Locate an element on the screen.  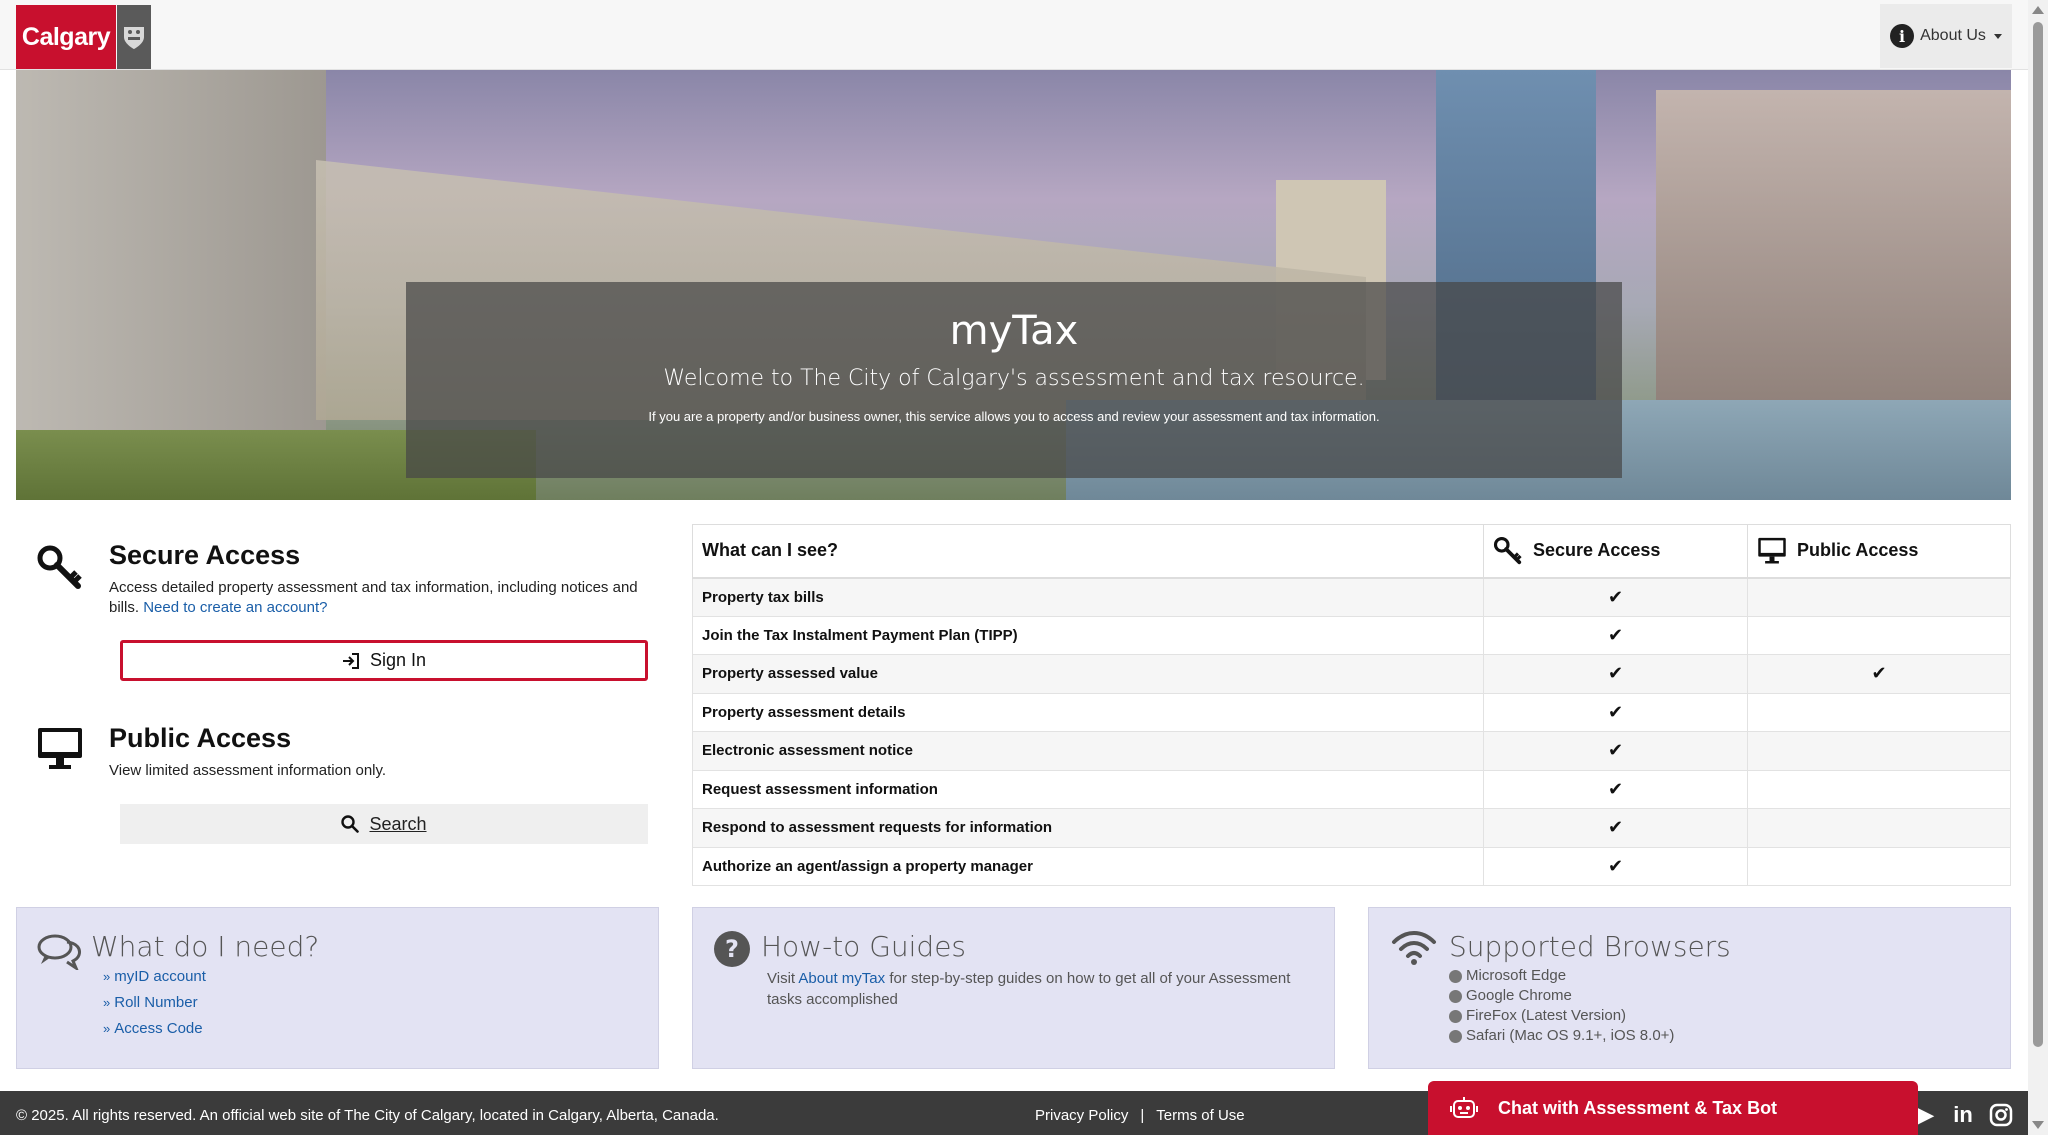
terms-of-use-link: Terms of Use is located at coordinates (1200, 1115).